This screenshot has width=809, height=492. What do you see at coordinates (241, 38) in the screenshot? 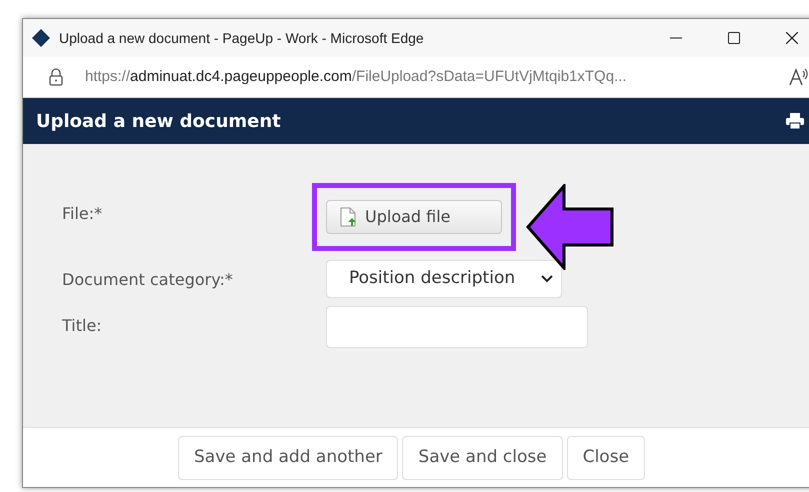
I see `window-title: Upload a new document - PageUp - Work - Microsoft Edge` at bounding box center [241, 38].